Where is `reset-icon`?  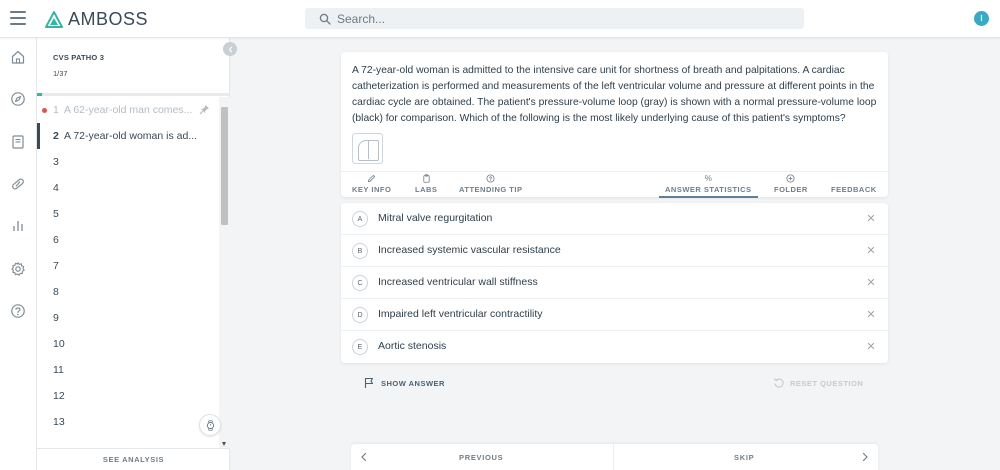 reset-icon is located at coordinates (778, 383).